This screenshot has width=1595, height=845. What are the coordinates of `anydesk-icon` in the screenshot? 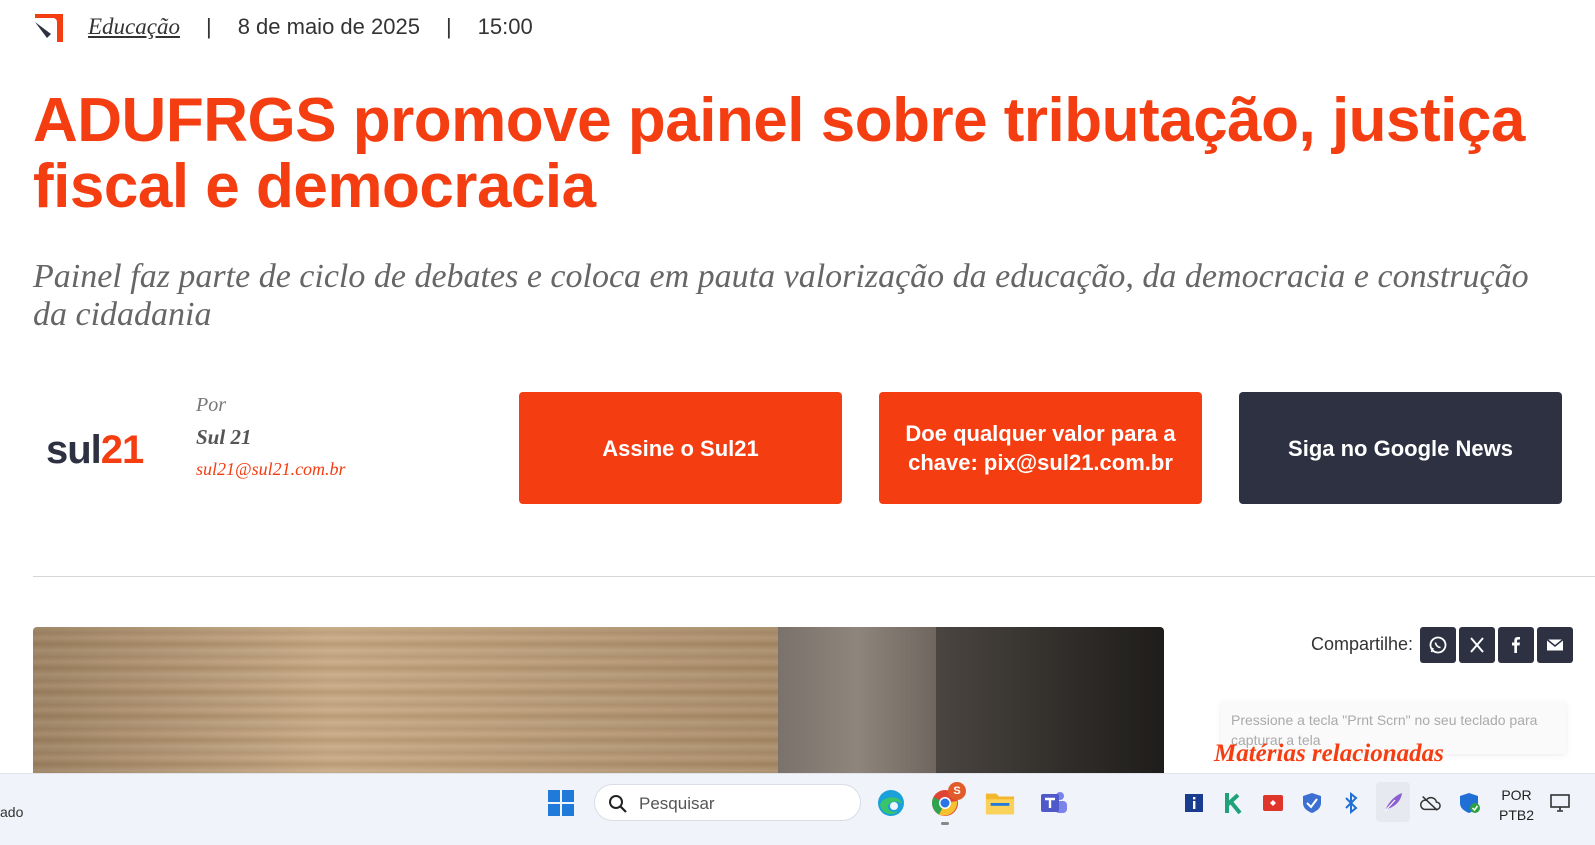 It's located at (1273, 803).